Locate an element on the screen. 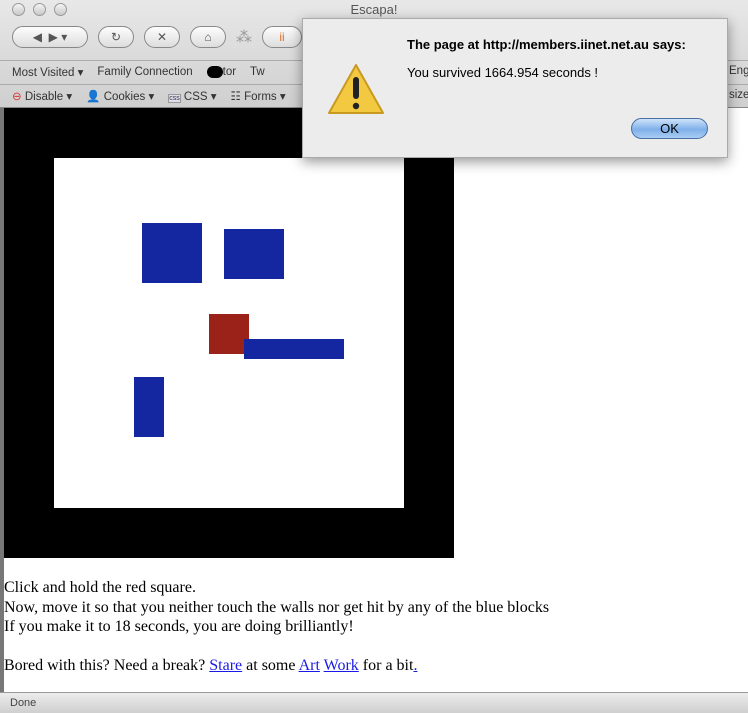 This screenshot has width=748, height=713. bookmark-redacted: tor is located at coordinates (221, 72).